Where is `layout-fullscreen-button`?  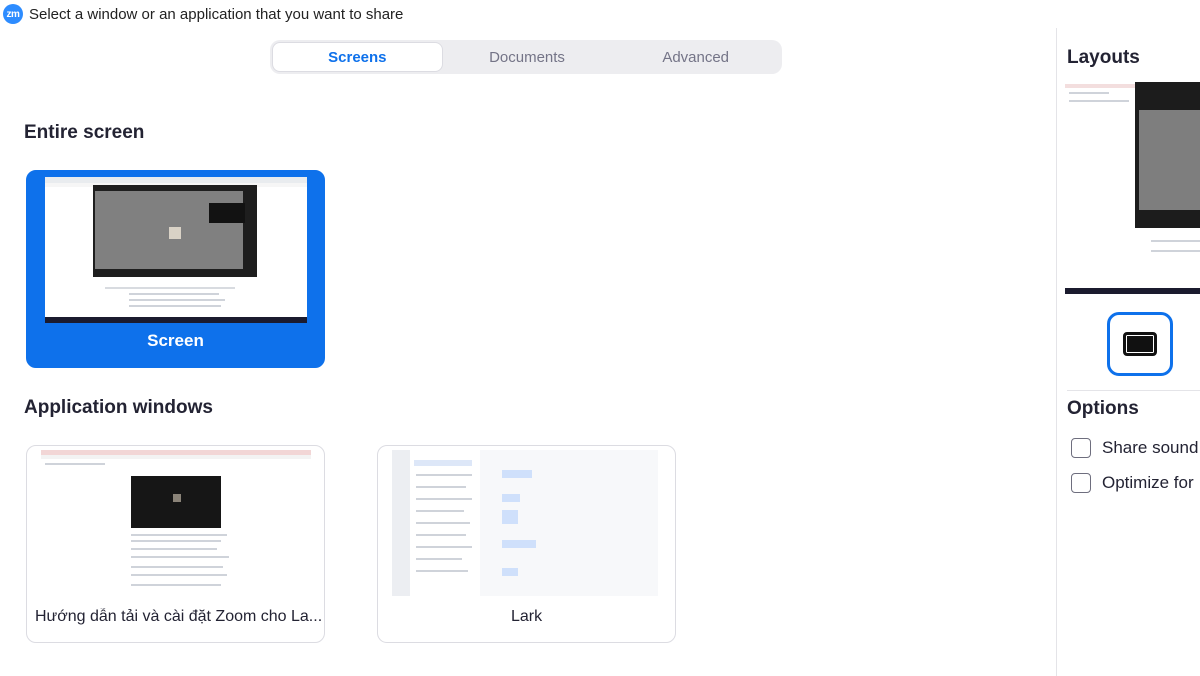
layout-fullscreen-button is located at coordinates (1140, 344).